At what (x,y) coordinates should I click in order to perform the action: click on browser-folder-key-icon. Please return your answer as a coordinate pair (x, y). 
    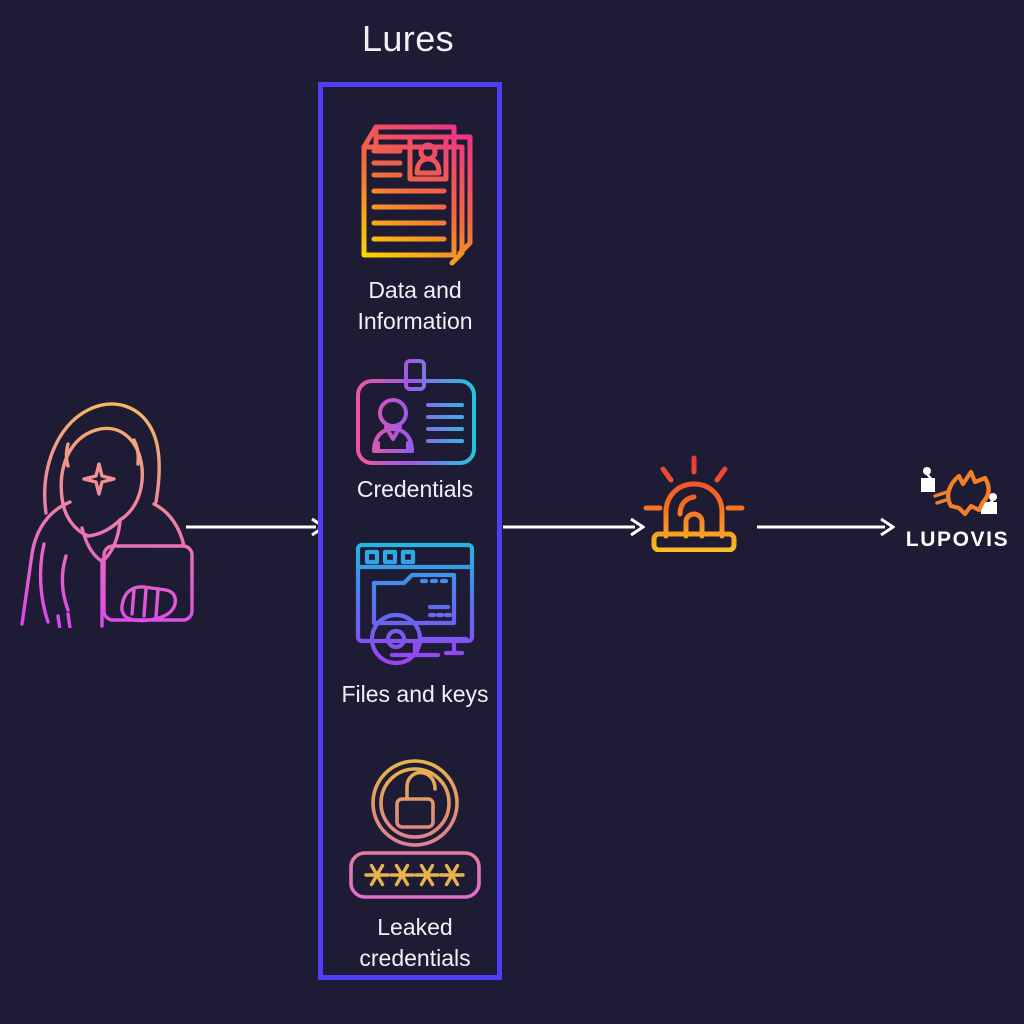
    Looking at the image, I should click on (415, 609).